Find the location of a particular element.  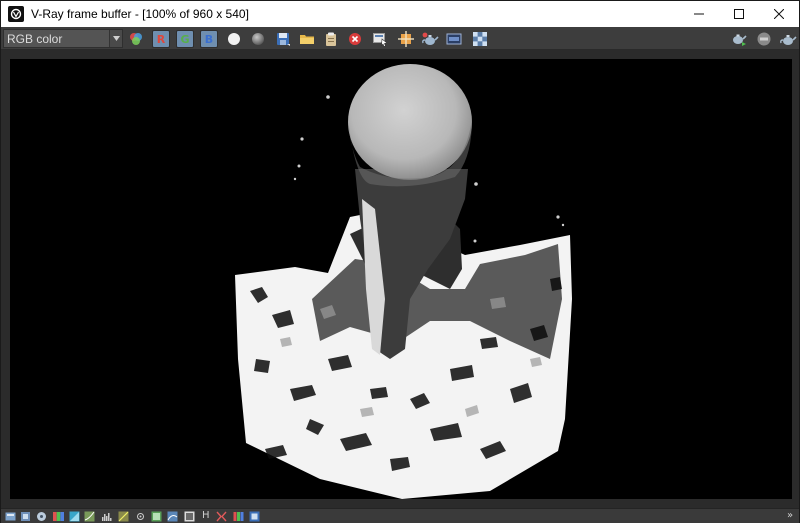

close-icon is located at coordinates (779, 14).